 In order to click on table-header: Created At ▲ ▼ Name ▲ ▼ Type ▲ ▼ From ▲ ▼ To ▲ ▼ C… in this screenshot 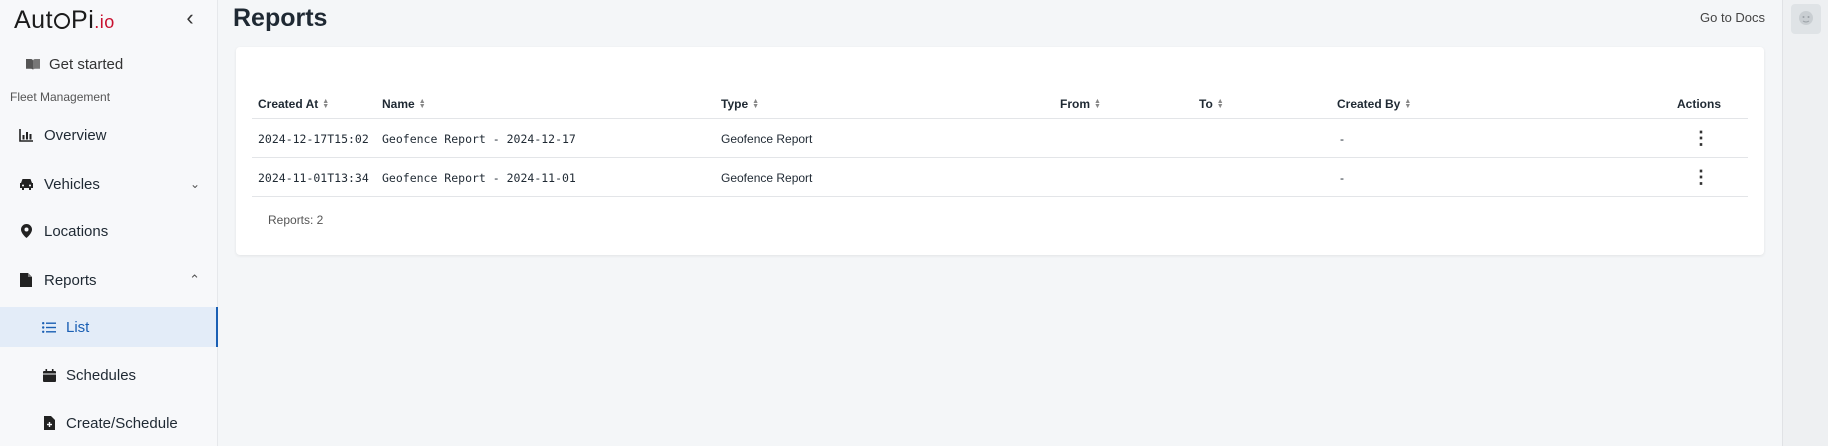, I will do `click(1000, 105)`.